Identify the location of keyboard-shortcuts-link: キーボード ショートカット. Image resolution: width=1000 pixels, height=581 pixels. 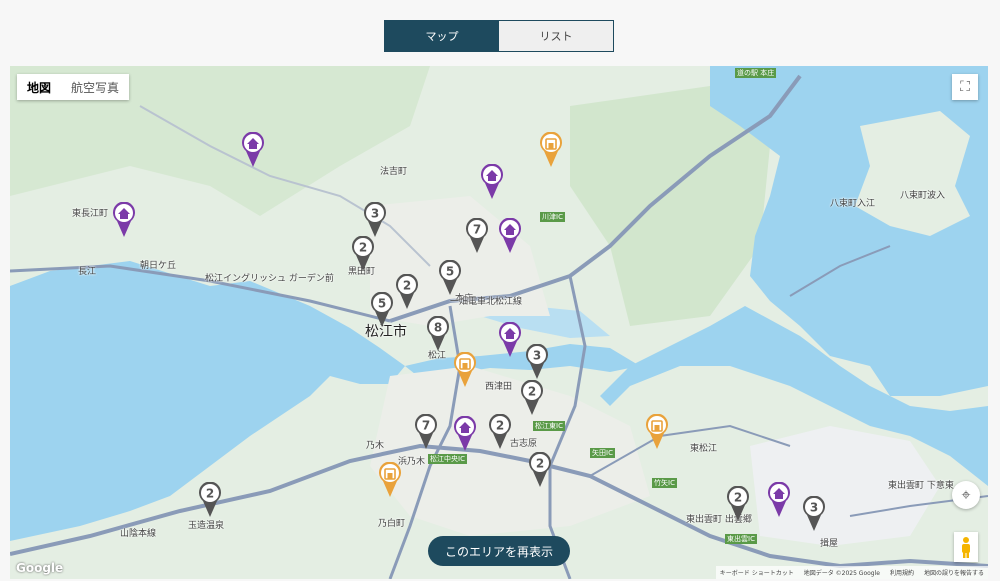
(757, 572).